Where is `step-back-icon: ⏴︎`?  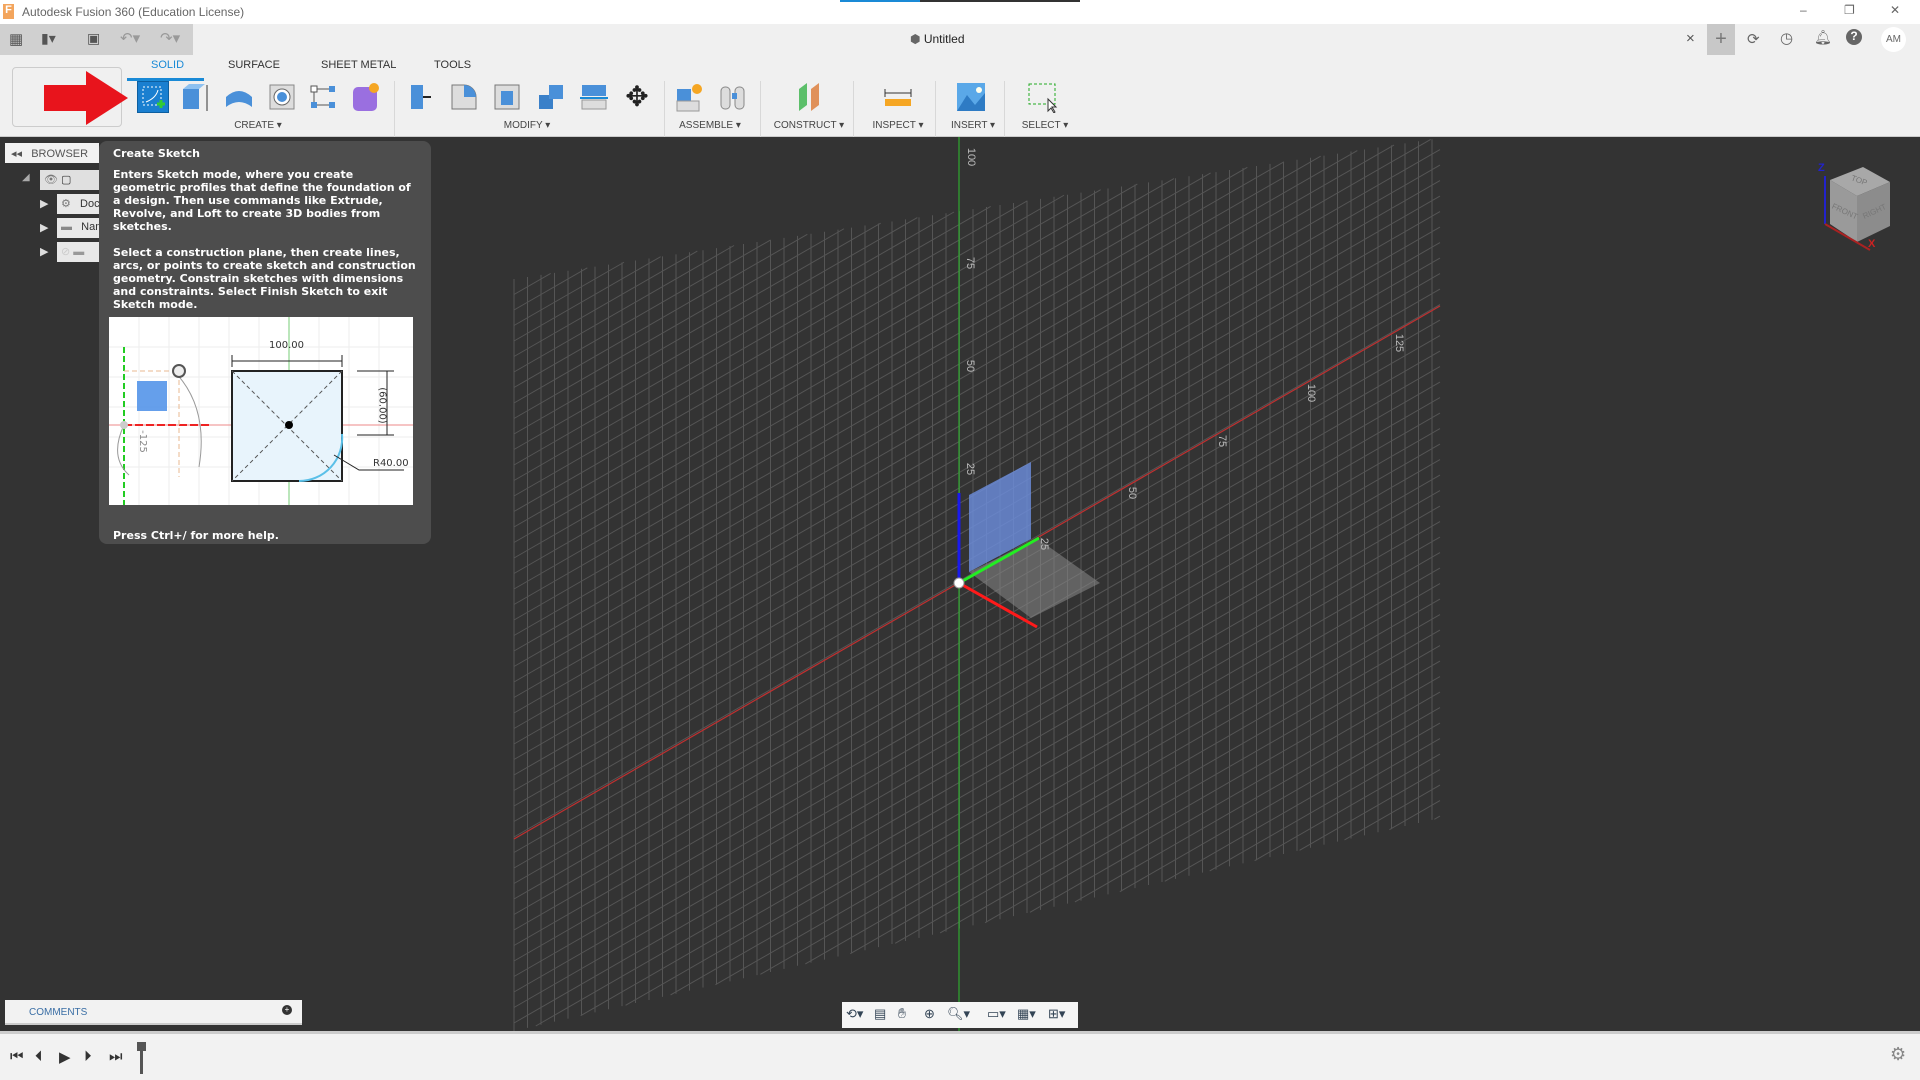
step-back-icon: ⏴︎ is located at coordinates (39, 1056).